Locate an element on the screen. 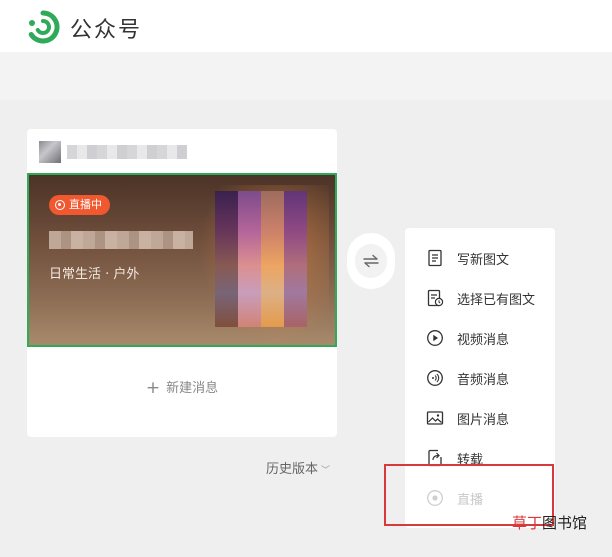 Image resolution: width=612 pixels, height=557 pixels. image-icon is located at coordinates (435, 418).